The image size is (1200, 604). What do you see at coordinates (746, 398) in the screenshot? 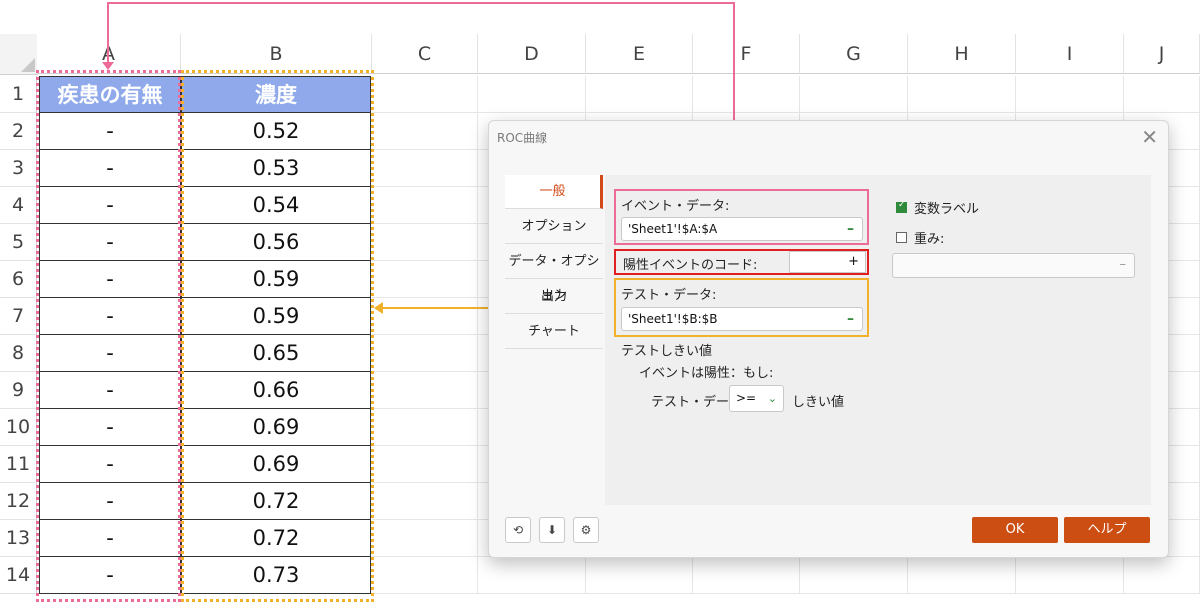
I see `operator-value: >=` at bounding box center [746, 398].